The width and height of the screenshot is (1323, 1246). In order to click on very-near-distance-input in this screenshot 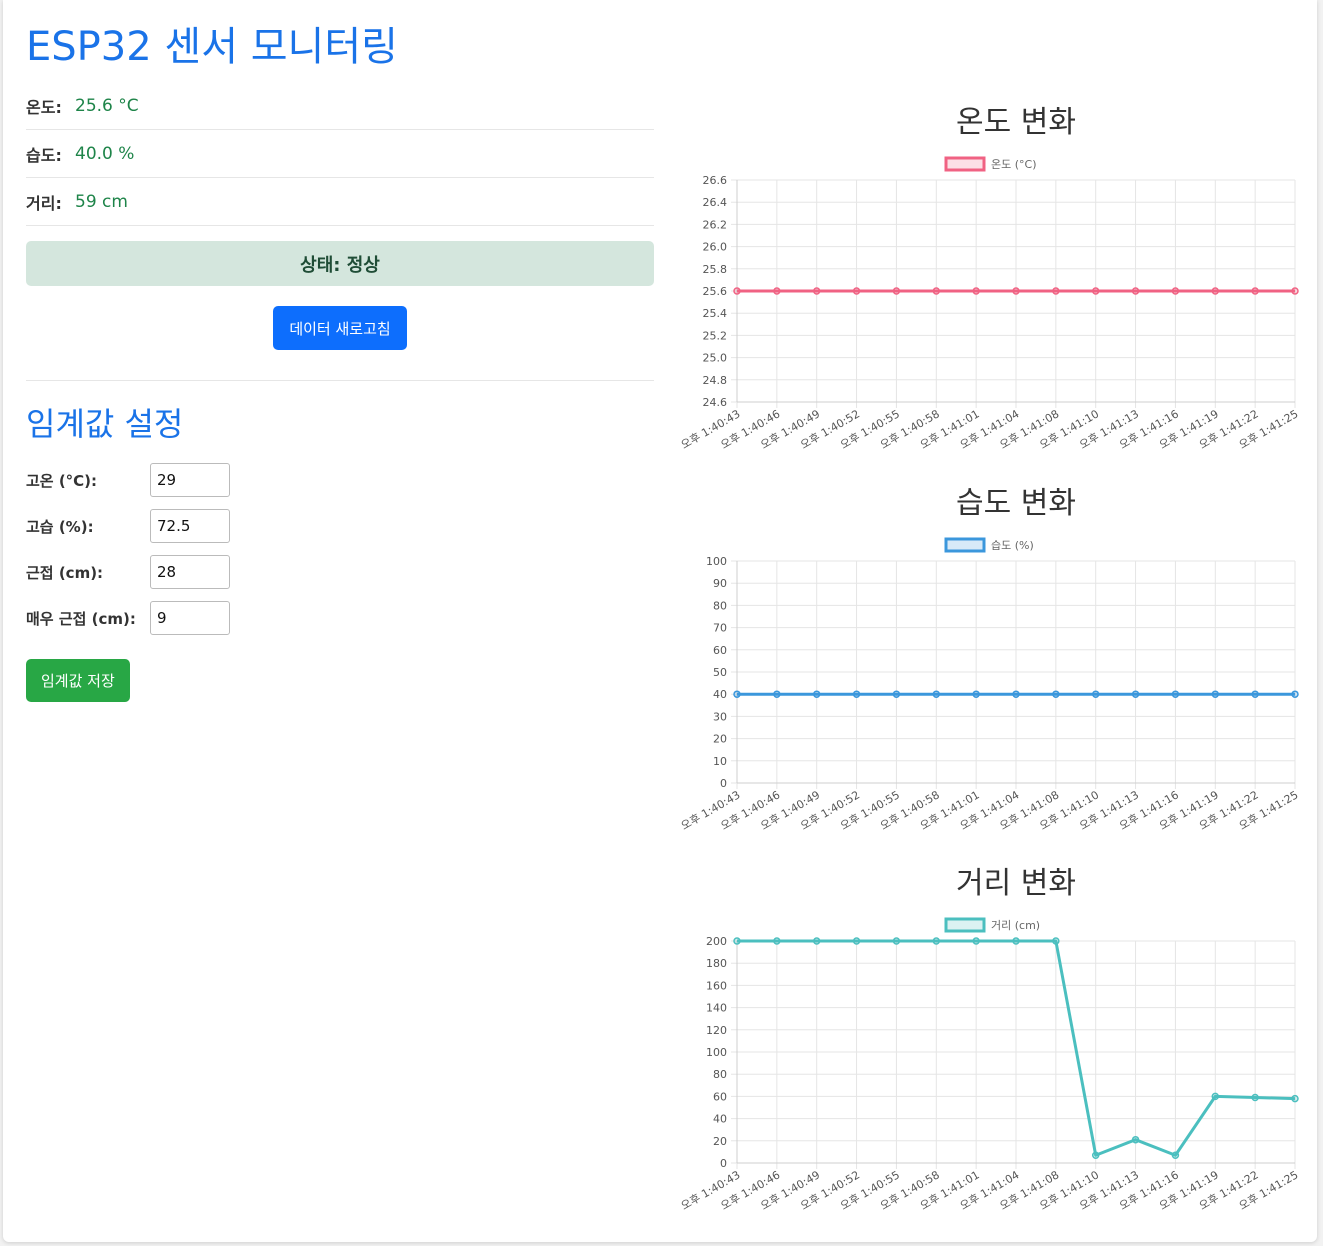, I will do `click(190, 618)`.